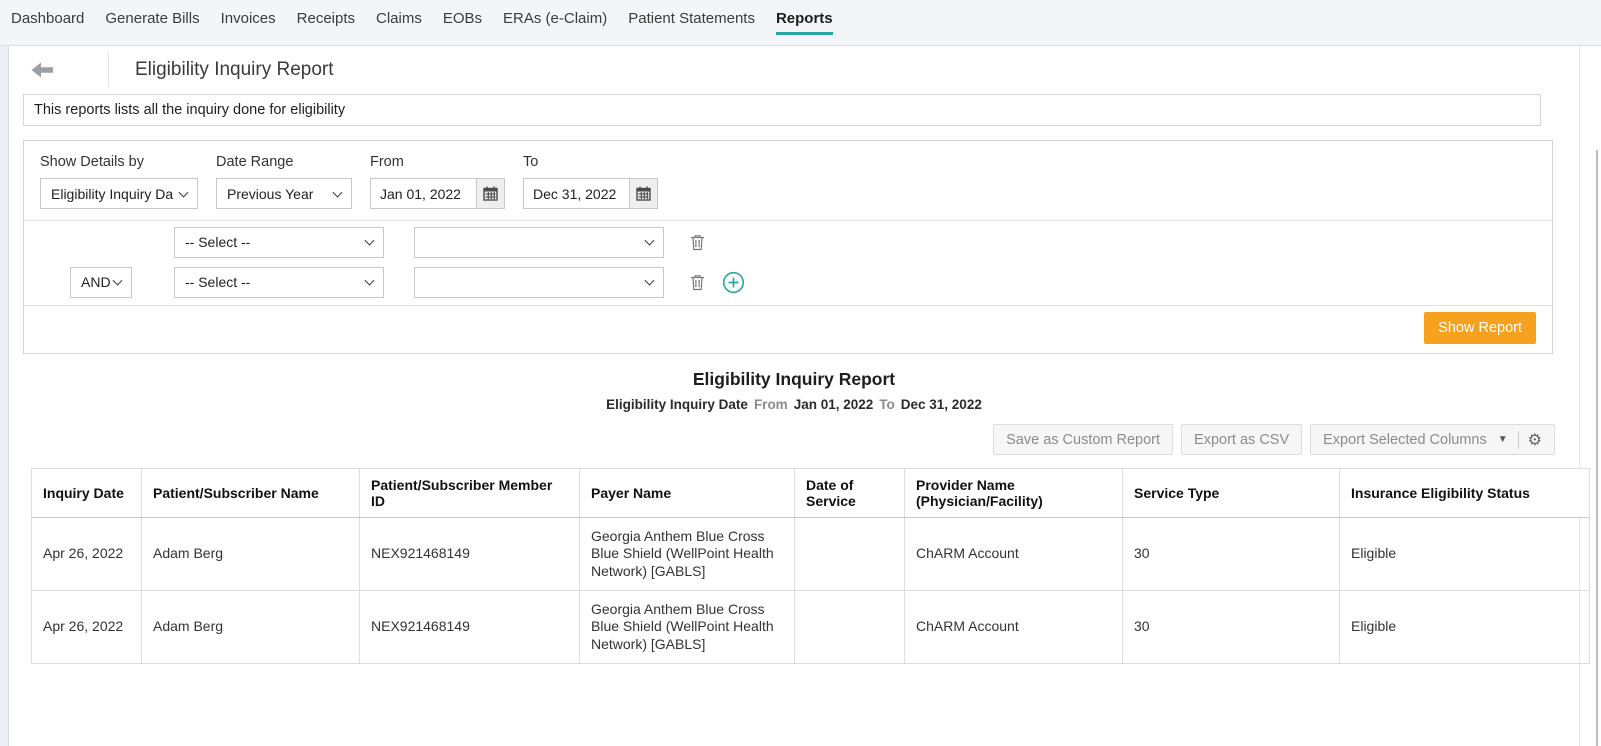  I want to click on column-header-provider-name: Provider Name (Physician/Facility), so click(1013, 493).